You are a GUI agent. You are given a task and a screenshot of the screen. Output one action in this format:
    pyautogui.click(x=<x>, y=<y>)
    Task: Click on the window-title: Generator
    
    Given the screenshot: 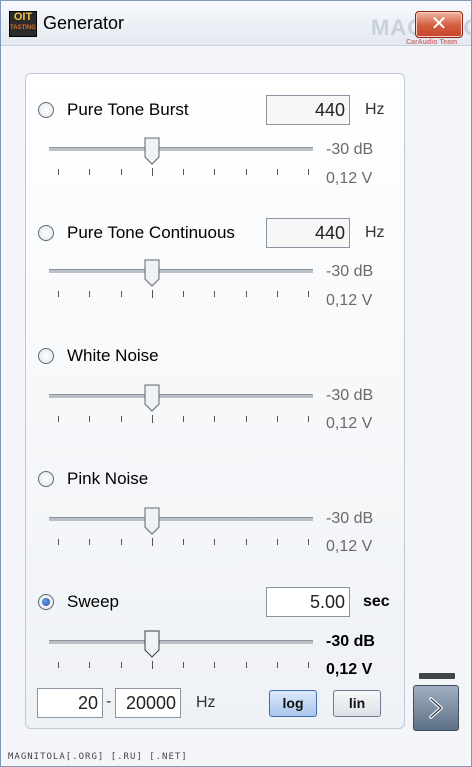 What is the action you would take?
    pyautogui.click(x=84, y=23)
    